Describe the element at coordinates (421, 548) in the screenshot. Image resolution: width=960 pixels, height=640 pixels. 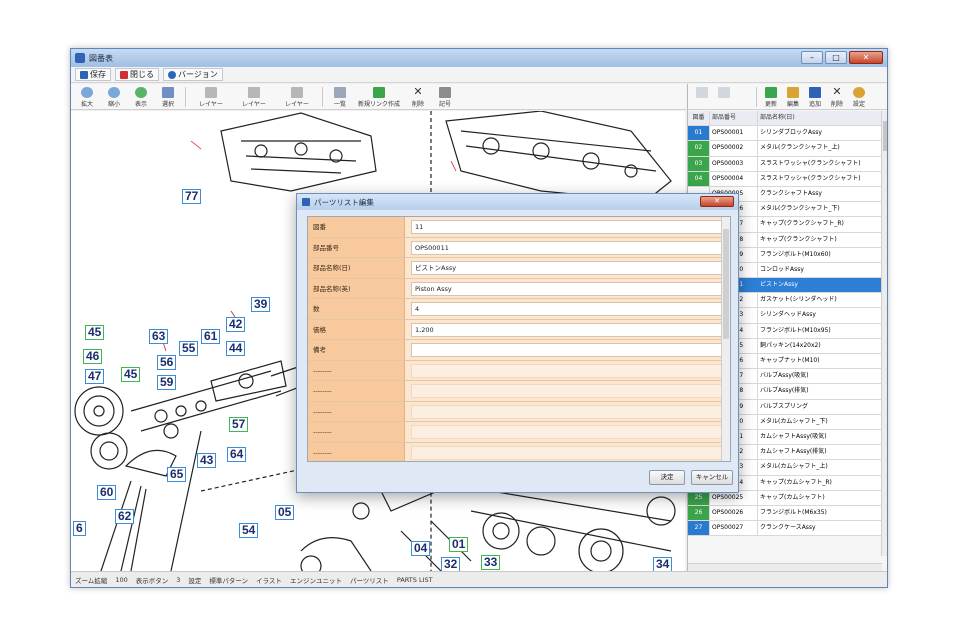
I see `part-tag: 04` at that location.